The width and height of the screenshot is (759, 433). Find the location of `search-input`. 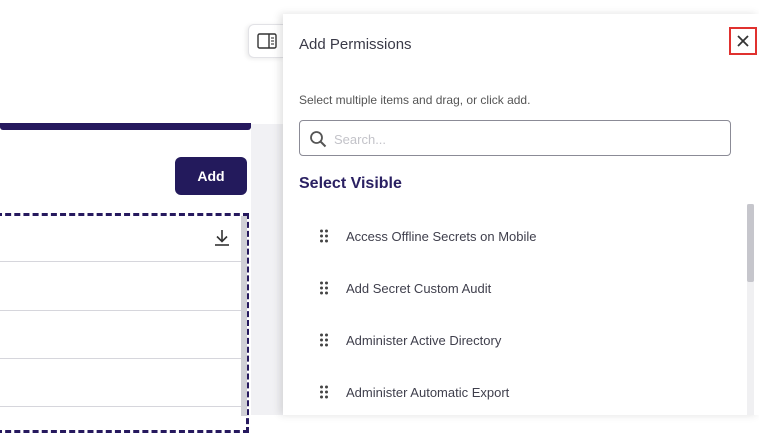

search-input is located at coordinates (529, 139).